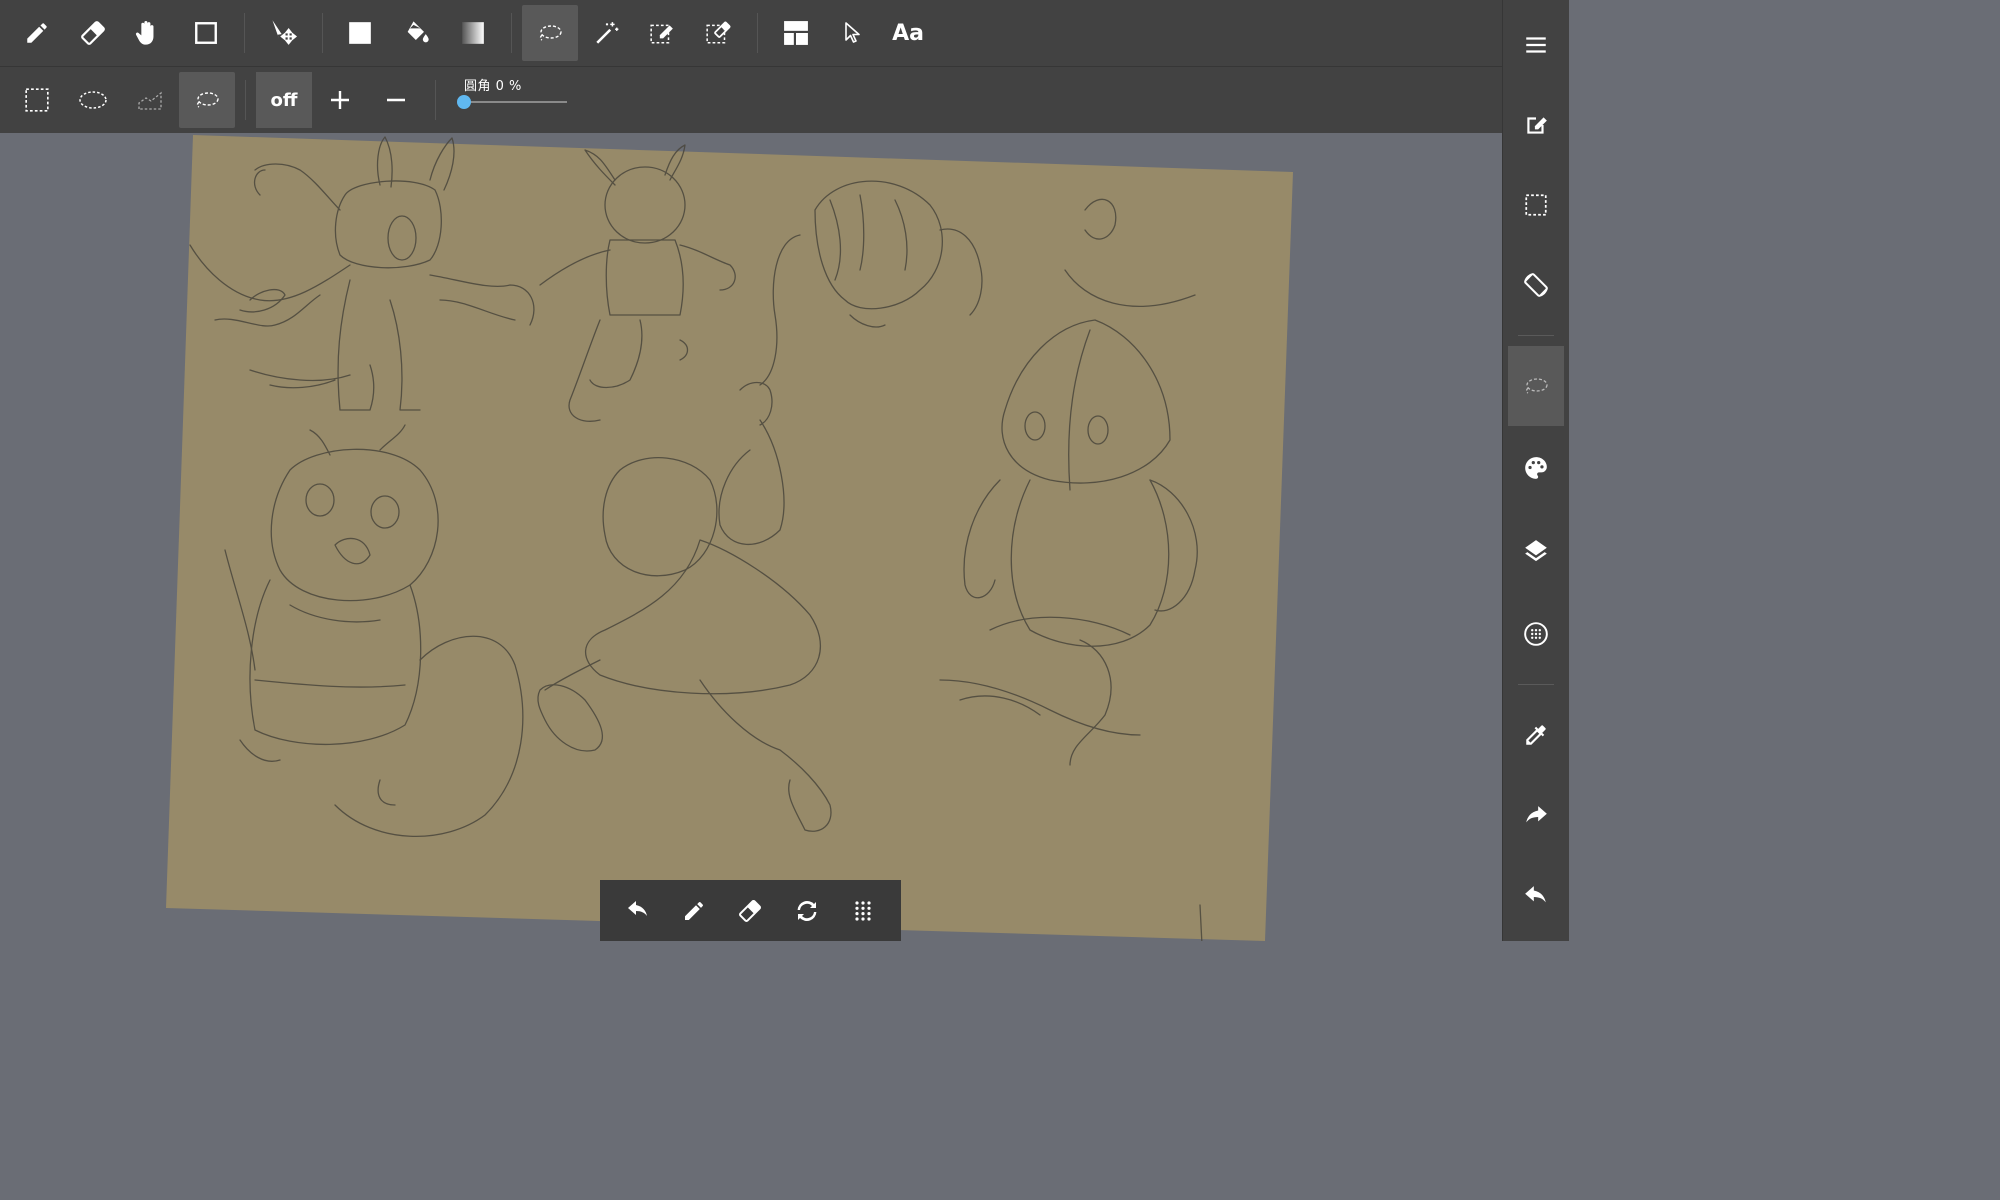 This screenshot has width=2000, height=1200. I want to click on eyedropper-icon, so click(1536, 735).